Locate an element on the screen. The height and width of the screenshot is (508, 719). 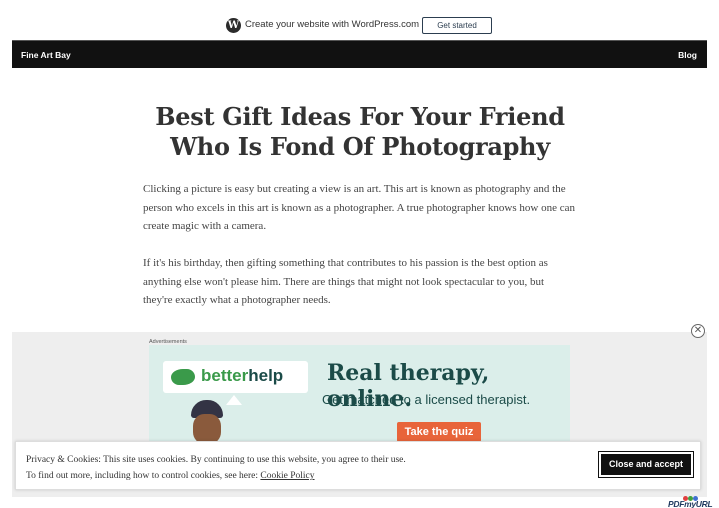
leaf-icon is located at coordinates (183, 377).